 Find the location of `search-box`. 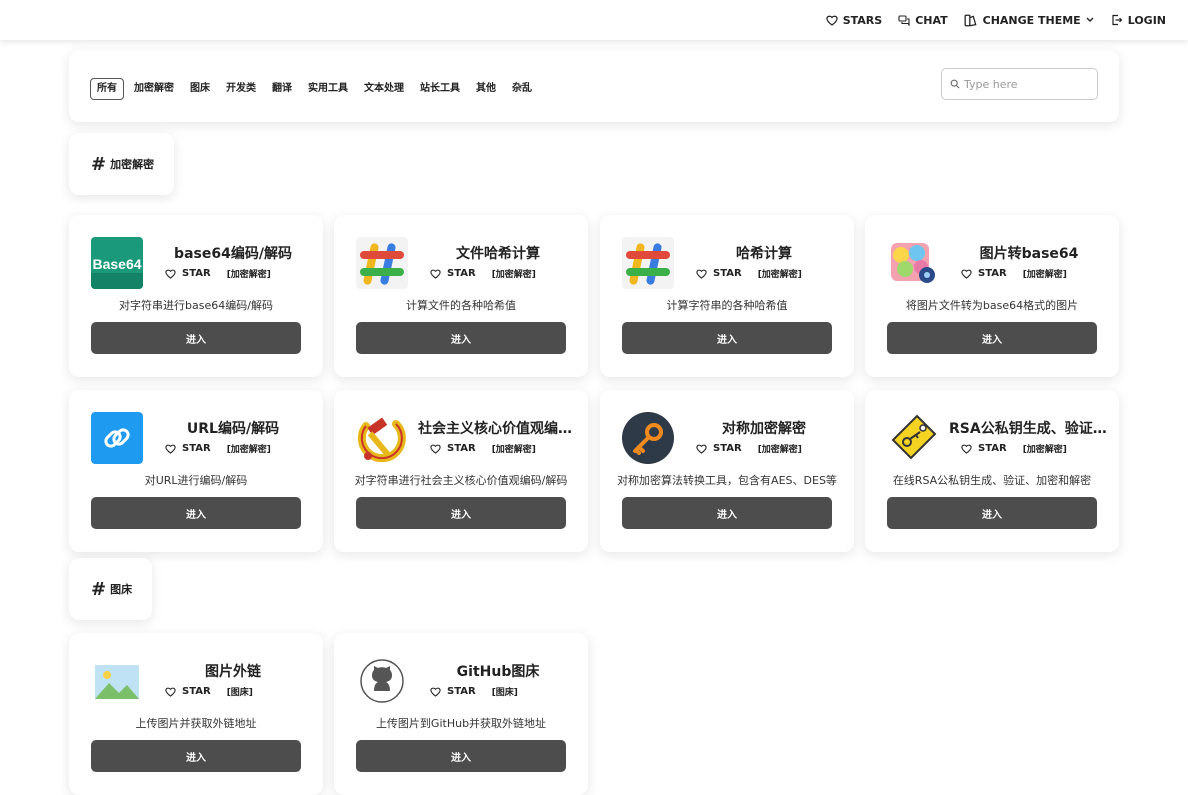

search-box is located at coordinates (1019, 84).